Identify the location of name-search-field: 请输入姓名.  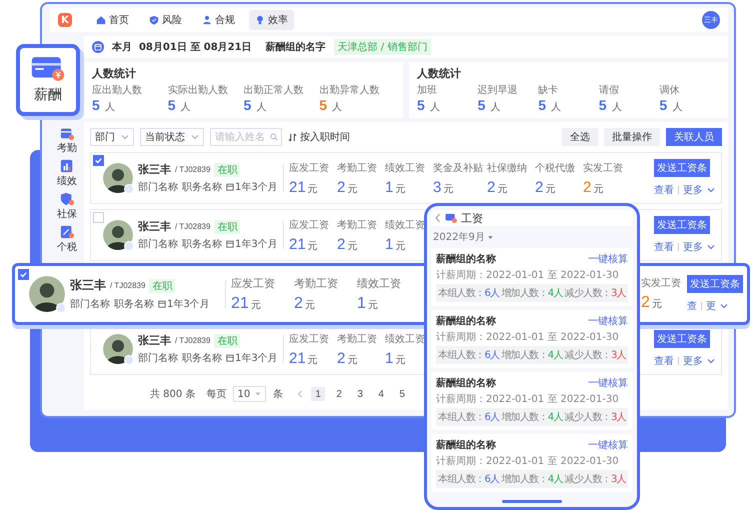
(246, 137).